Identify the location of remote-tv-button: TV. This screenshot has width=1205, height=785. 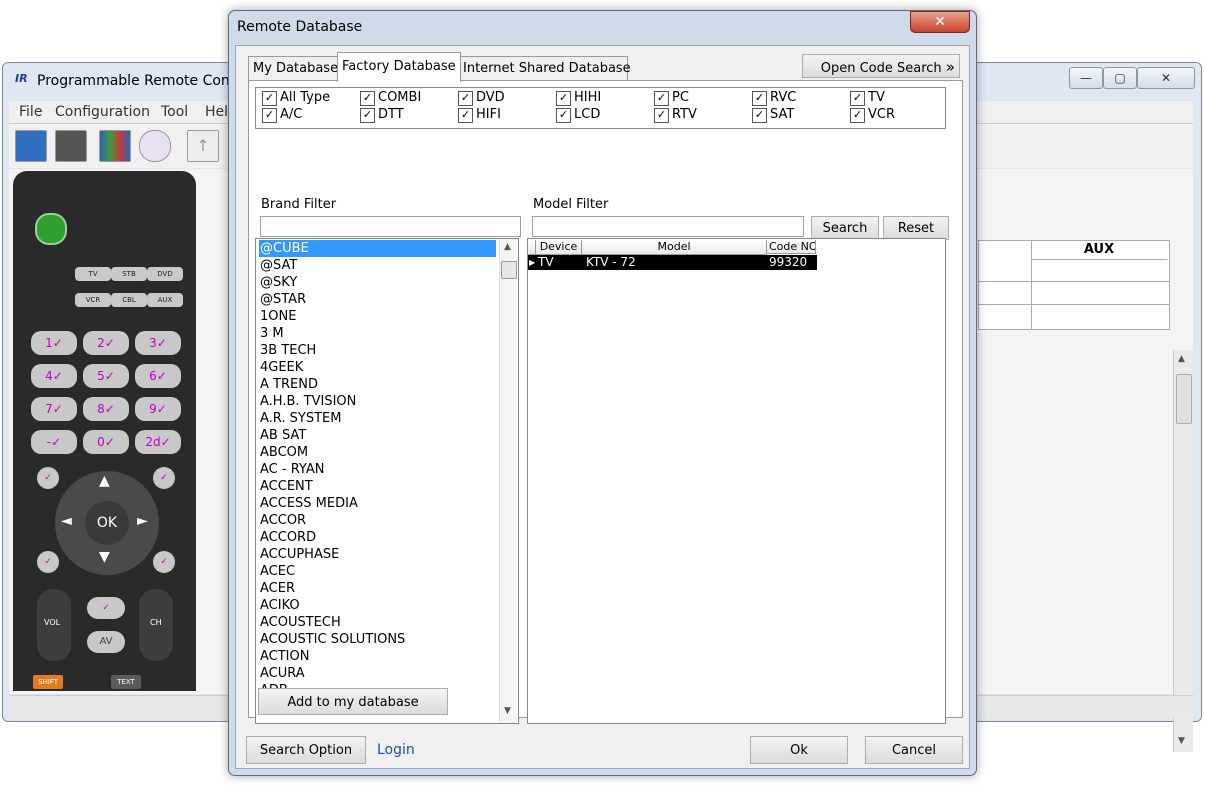
(93, 274).